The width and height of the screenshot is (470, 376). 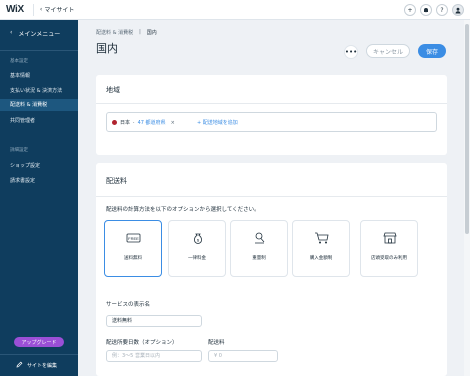 What do you see at coordinates (20, 75) in the screenshot?
I see `sidebar-item-basic-info: 基本情報` at bounding box center [20, 75].